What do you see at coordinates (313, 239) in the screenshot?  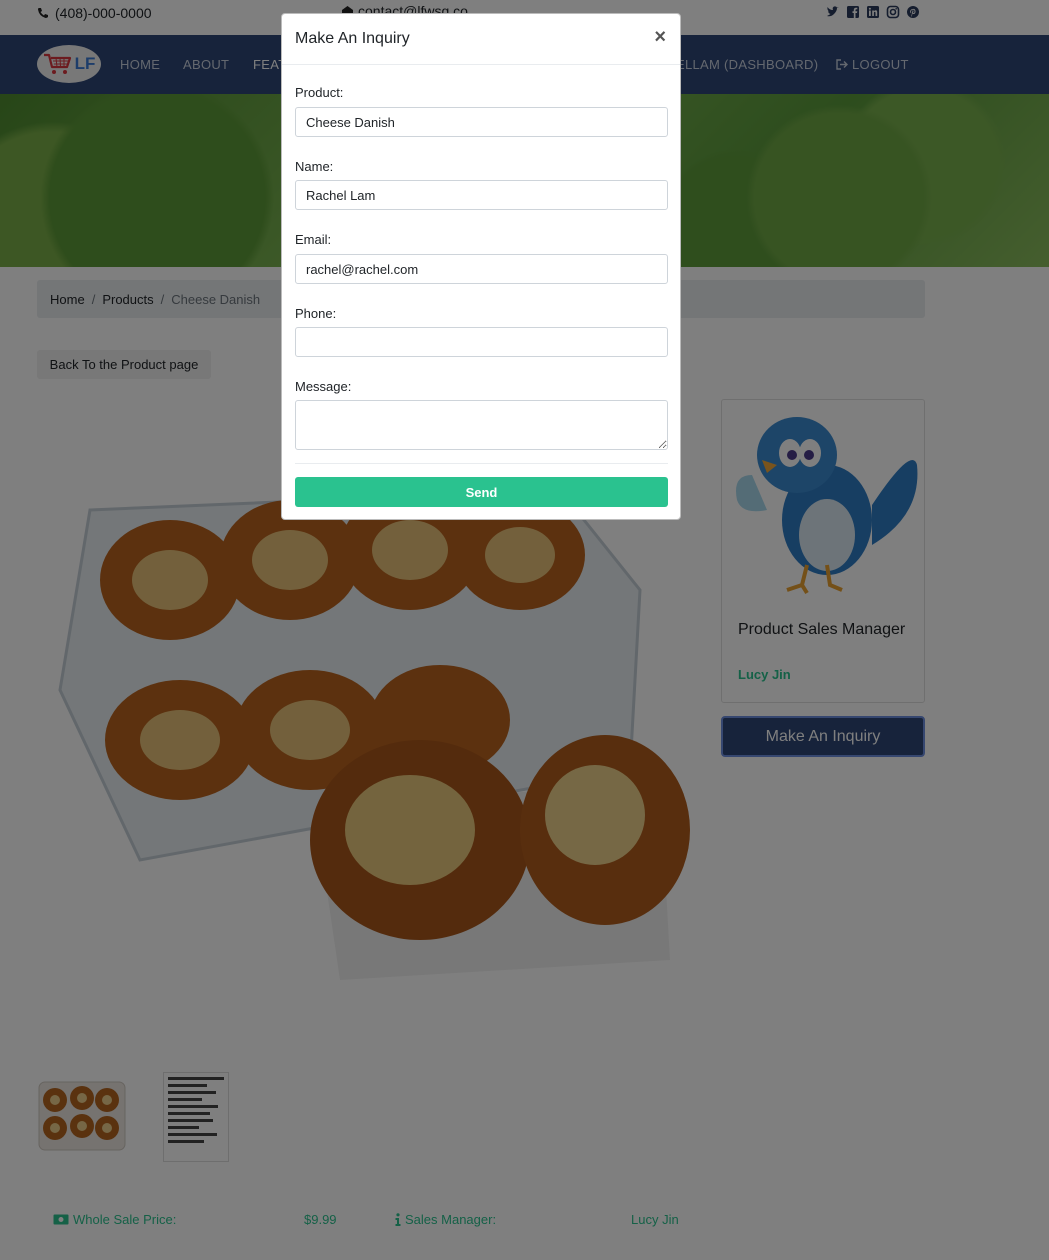 I see `email-label: Email:` at bounding box center [313, 239].